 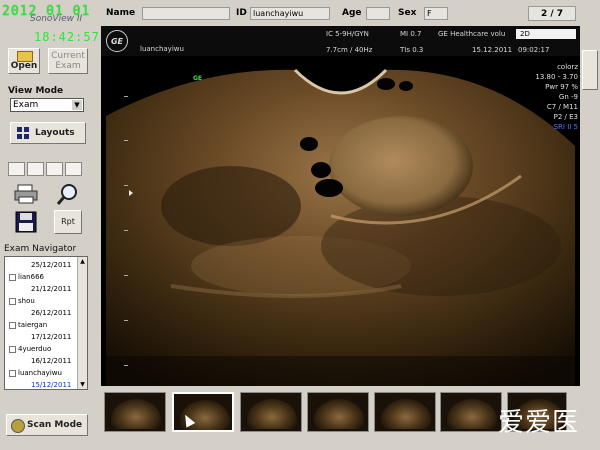 What do you see at coordinates (41, 289) in the screenshot?
I see `tree-date-node: 21/12/2011` at bounding box center [41, 289].